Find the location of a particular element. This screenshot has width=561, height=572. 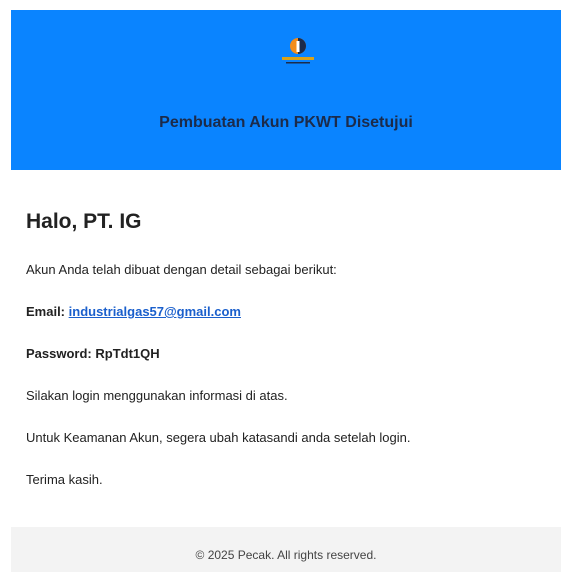

email-row: Email: industrialgas57@gmail.com is located at coordinates (133, 311).